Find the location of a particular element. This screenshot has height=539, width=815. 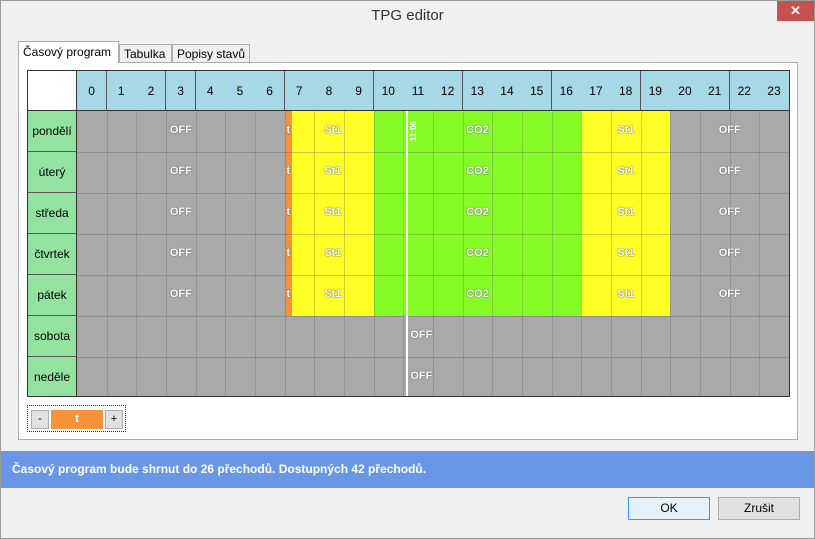

grid-corner is located at coordinates (52, 91).